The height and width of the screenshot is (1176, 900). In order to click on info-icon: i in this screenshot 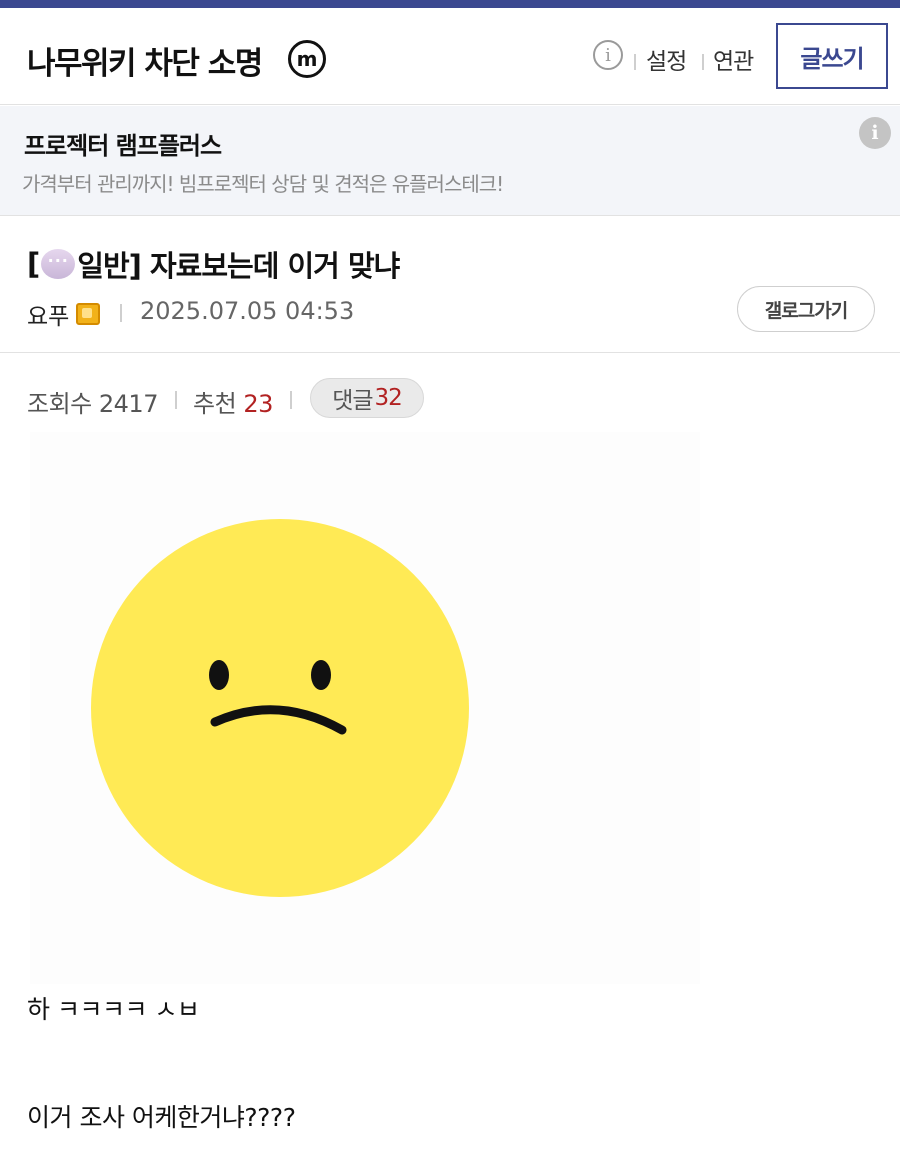, I will do `click(608, 55)`.